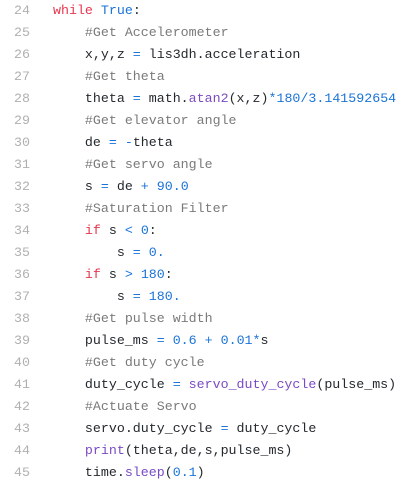 Image resolution: width=414 pixels, height=484 pixels. What do you see at coordinates (22, 450) in the screenshot?
I see `line-number: 44` at bounding box center [22, 450].